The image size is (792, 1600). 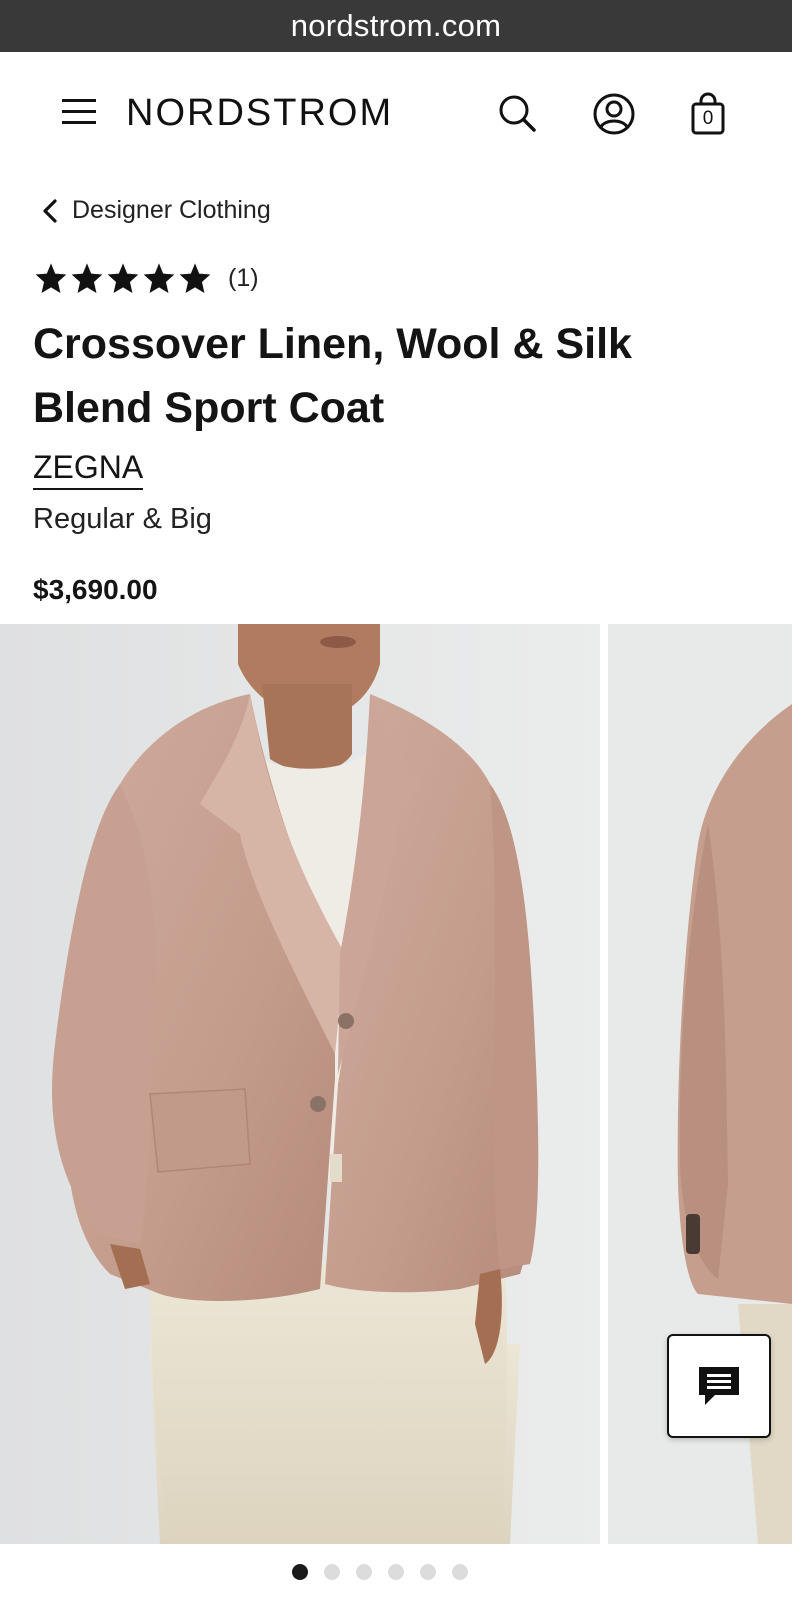 I want to click on brand-link: ZEGNA, so click(x=88, y=469).